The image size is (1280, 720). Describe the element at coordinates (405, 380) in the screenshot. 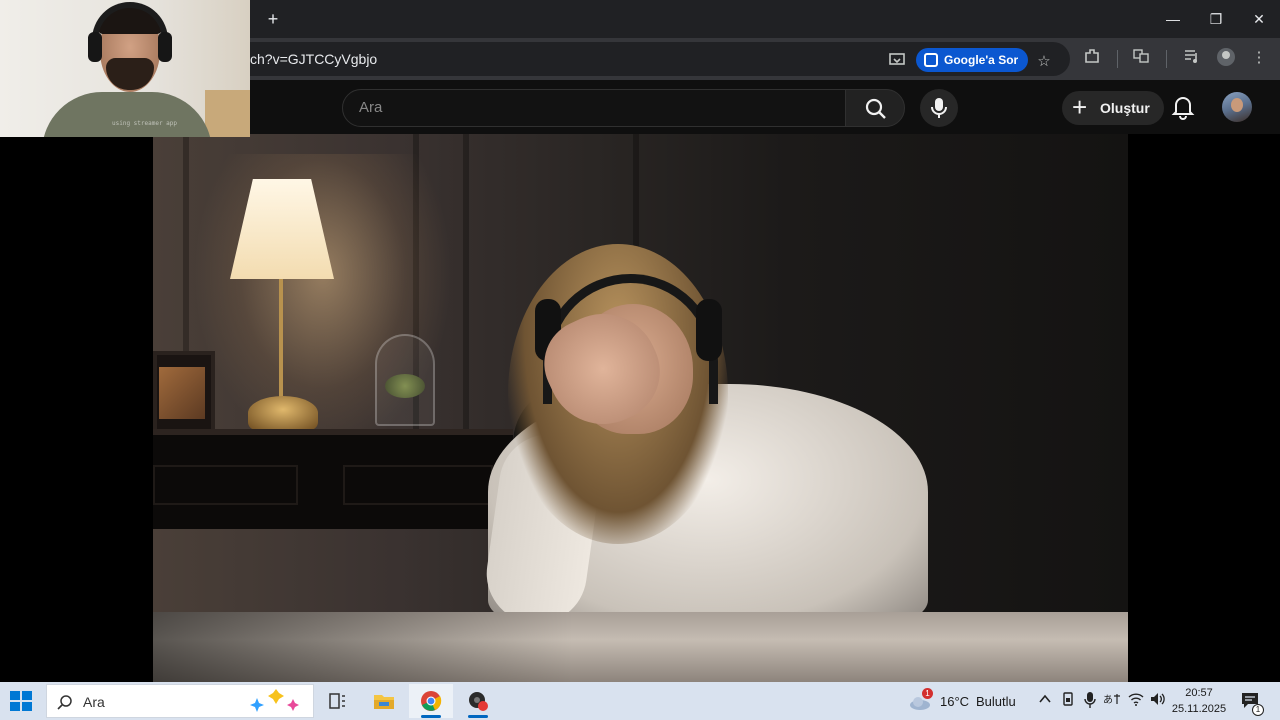

I see `glass-cloche` at that location.